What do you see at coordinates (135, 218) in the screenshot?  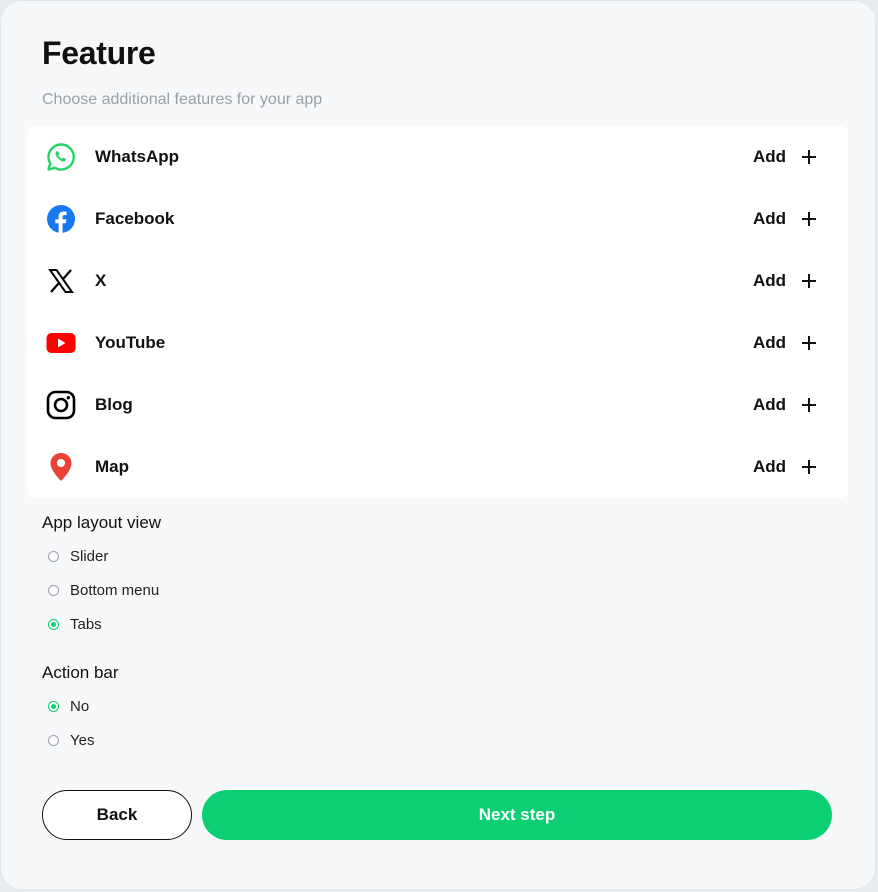 I see `feature-name: Facebook` at bounding box center [135, 218].